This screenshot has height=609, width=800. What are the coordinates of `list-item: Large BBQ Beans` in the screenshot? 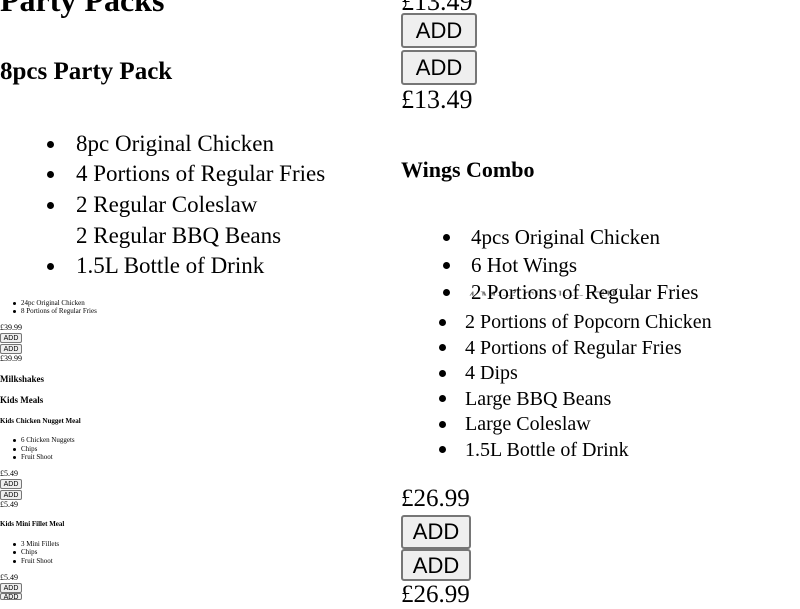 It's located at (538, 399).